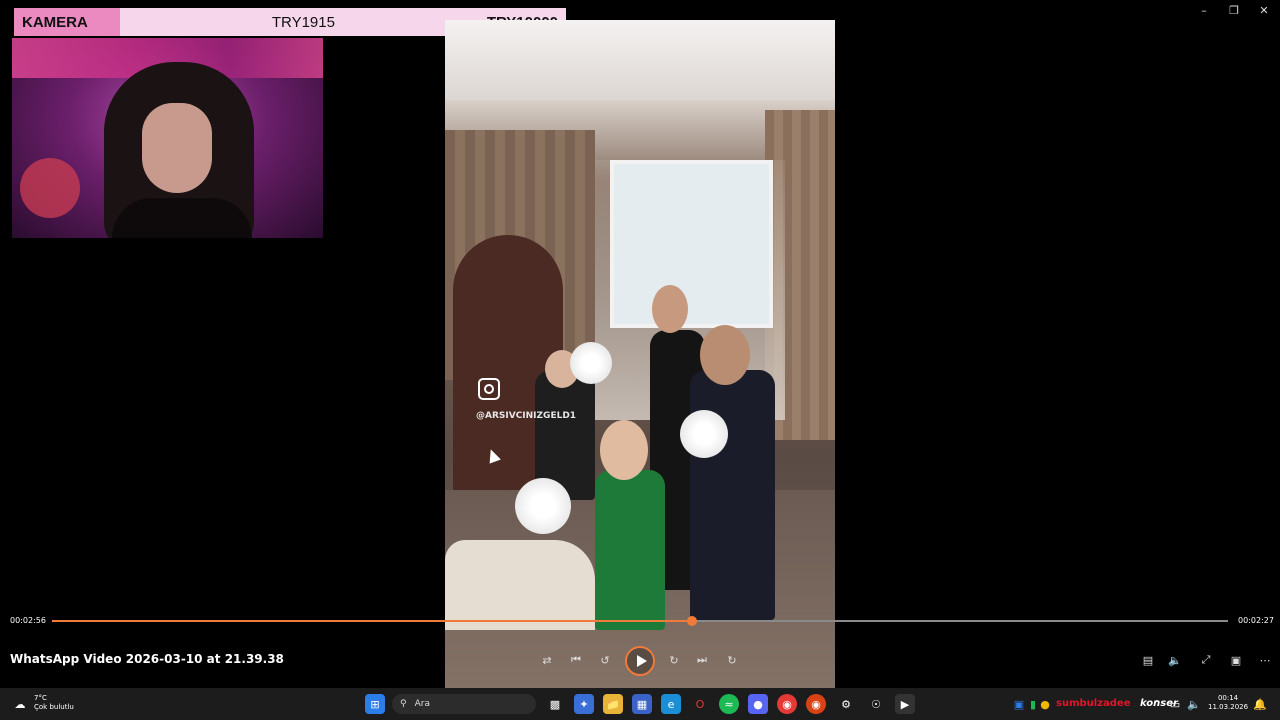 This screenshot has width=1280, height=720. I want to click on tray-red-text: sumbulzadee, so click(1093, 703).